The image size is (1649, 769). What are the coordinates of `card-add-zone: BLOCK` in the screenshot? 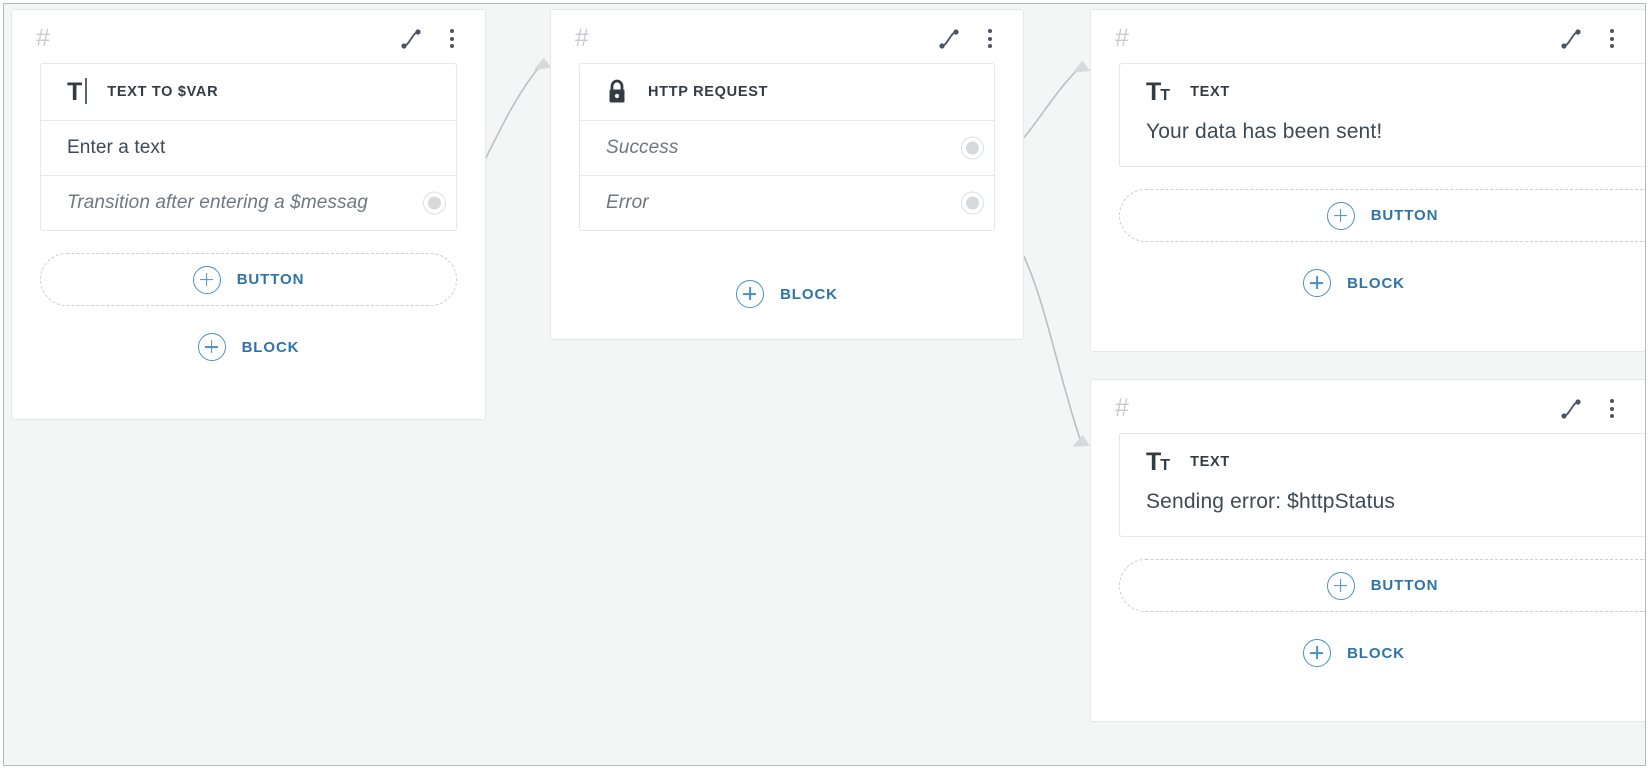 It's located at (787, 274).